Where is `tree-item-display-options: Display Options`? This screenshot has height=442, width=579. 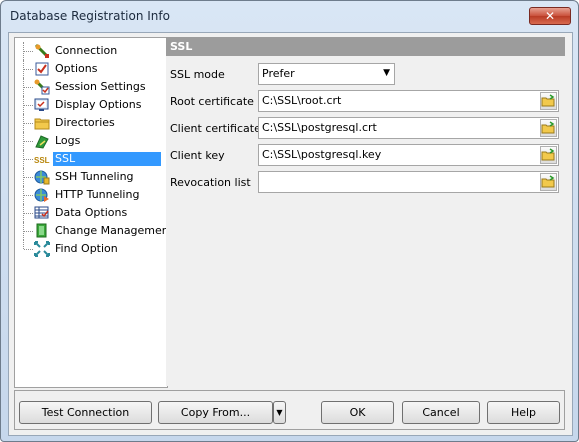
tree-item-display-options: Display Options is located at coordinates (90, 105).